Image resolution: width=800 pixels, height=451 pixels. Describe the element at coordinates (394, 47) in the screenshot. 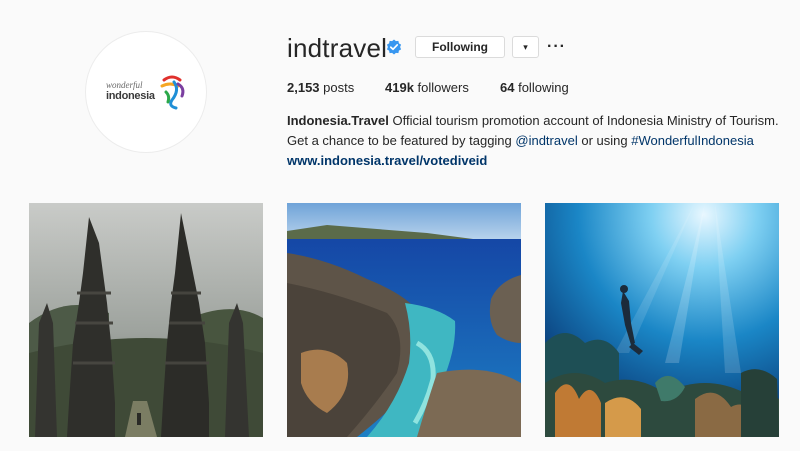

I see `verified-badge-icon` at that location.